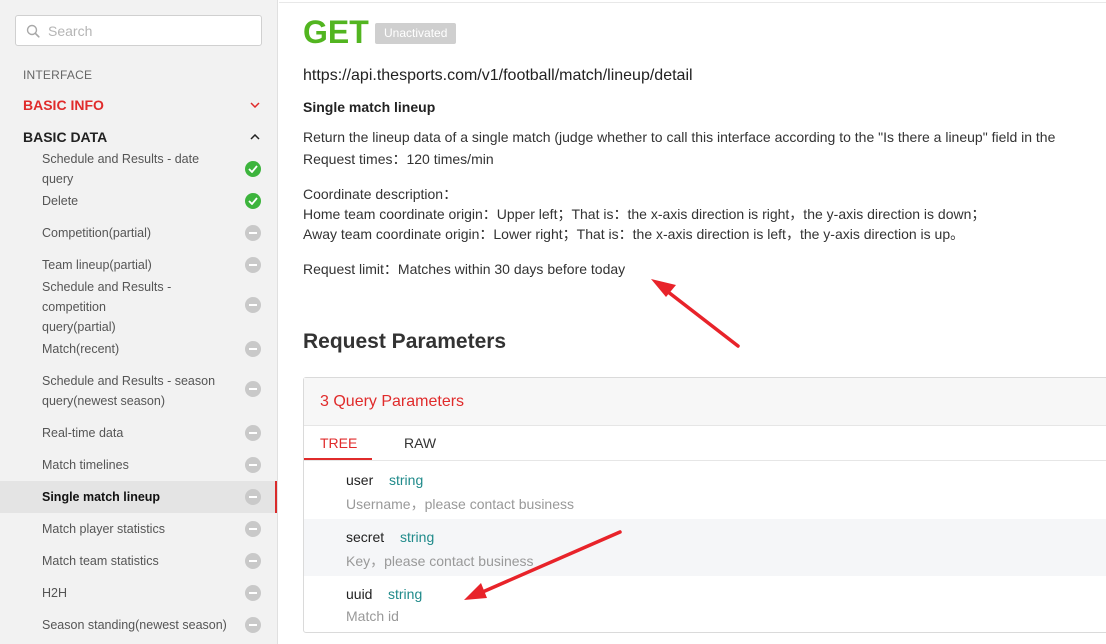 This screenshot has width=1106, height=644. I want to click on sidebar-item-match-recent: Match(recent), so click(138, 349).